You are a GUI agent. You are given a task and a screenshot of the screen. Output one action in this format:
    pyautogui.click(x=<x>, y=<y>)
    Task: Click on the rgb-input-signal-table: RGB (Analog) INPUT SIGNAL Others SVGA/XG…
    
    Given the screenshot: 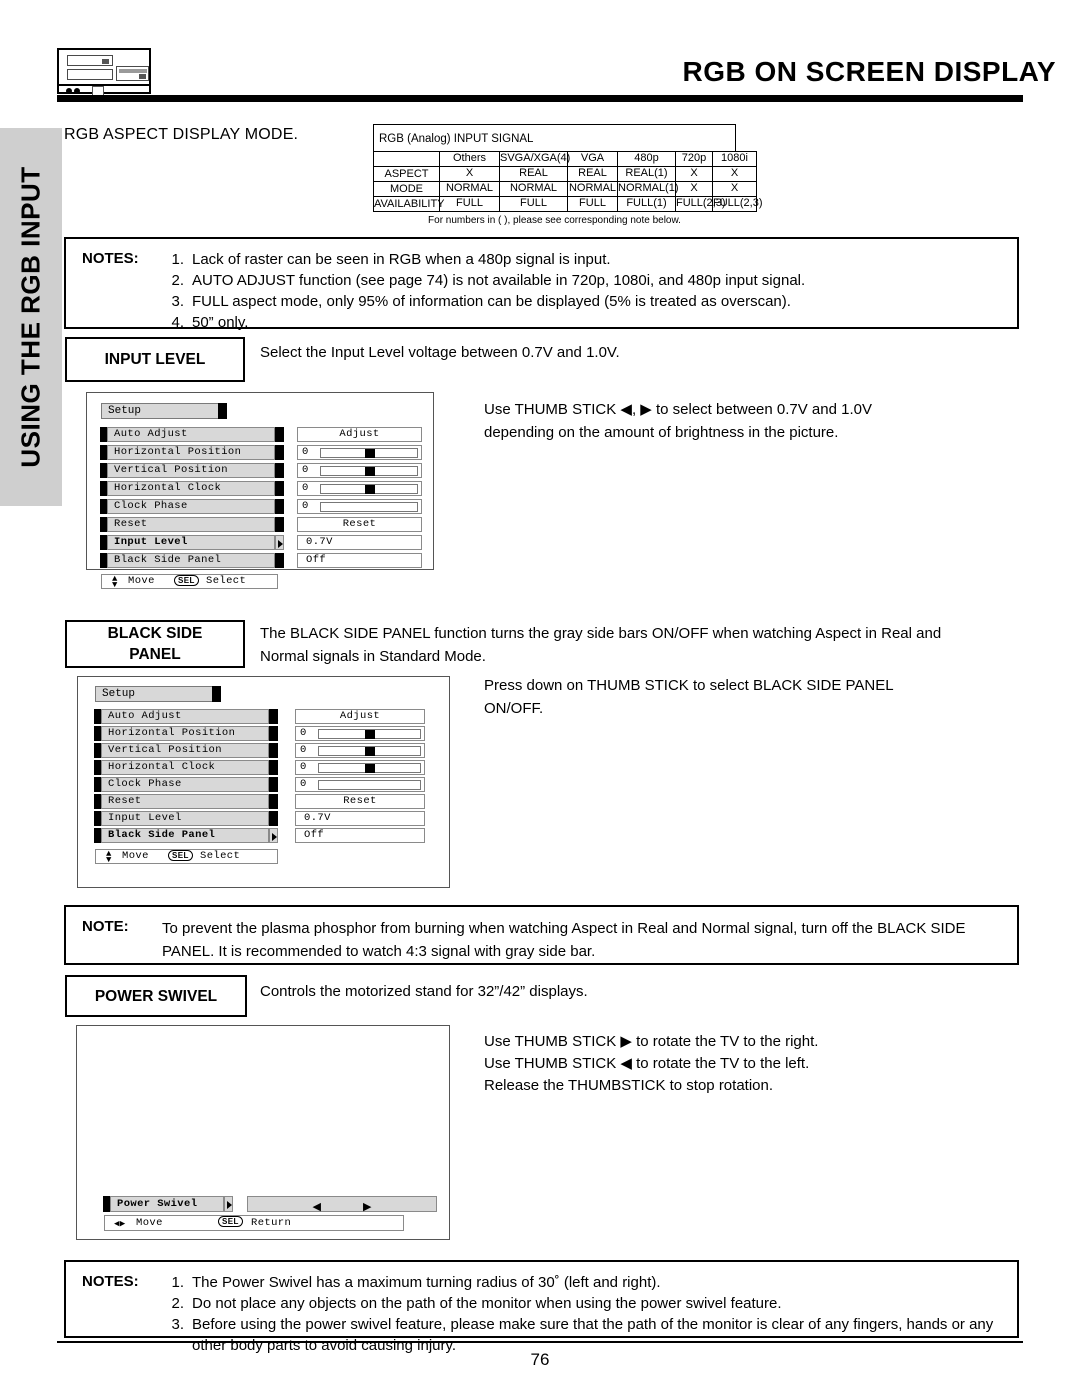 What is the action you would take?
    pyautogui.click(x=568, y=175)
    